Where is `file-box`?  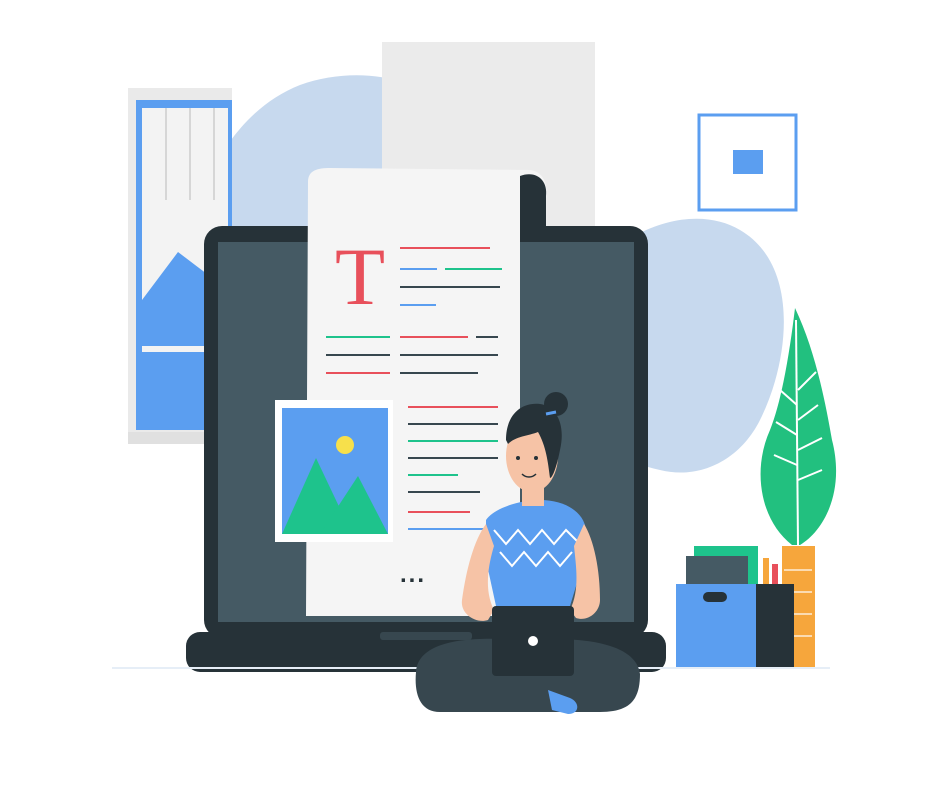
file-box is located at coordinates (735, 607).